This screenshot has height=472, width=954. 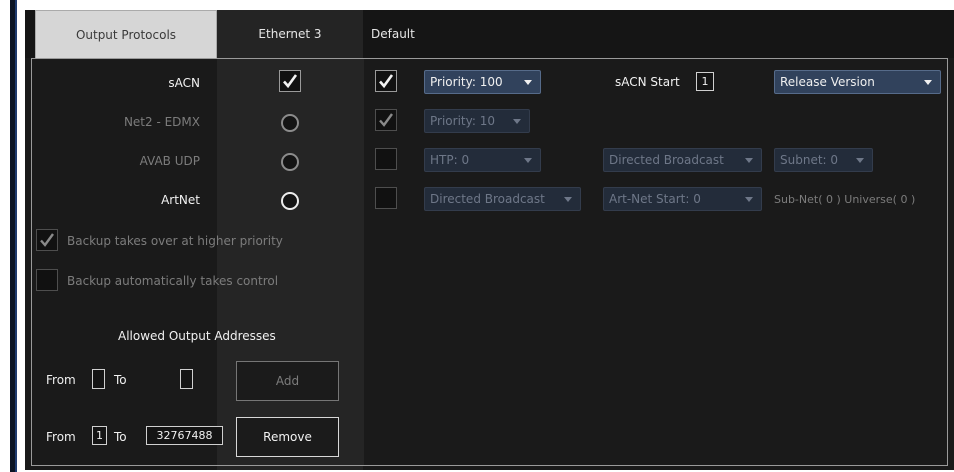 I want to click on sacn-version-value: Release Version, so click(x=827, y=82).